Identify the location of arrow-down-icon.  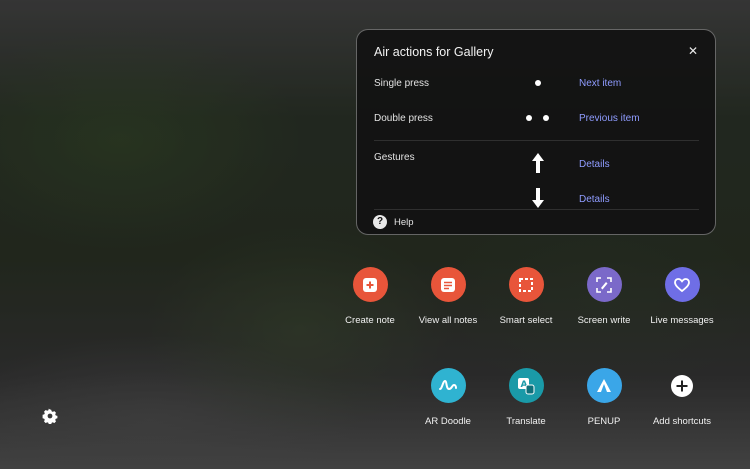
(538, 198).